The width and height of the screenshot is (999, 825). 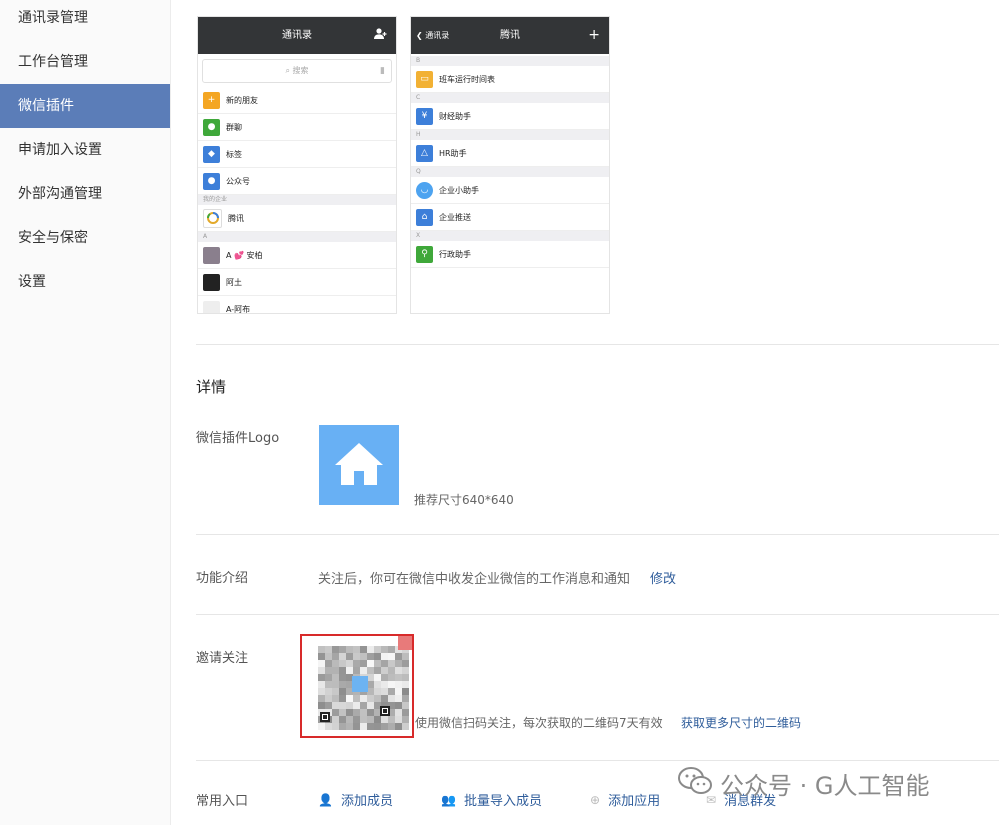 What do you see at coordinates (365, 683) in the screenshot?
I see `qr-code` at bounding box center [365, 683].